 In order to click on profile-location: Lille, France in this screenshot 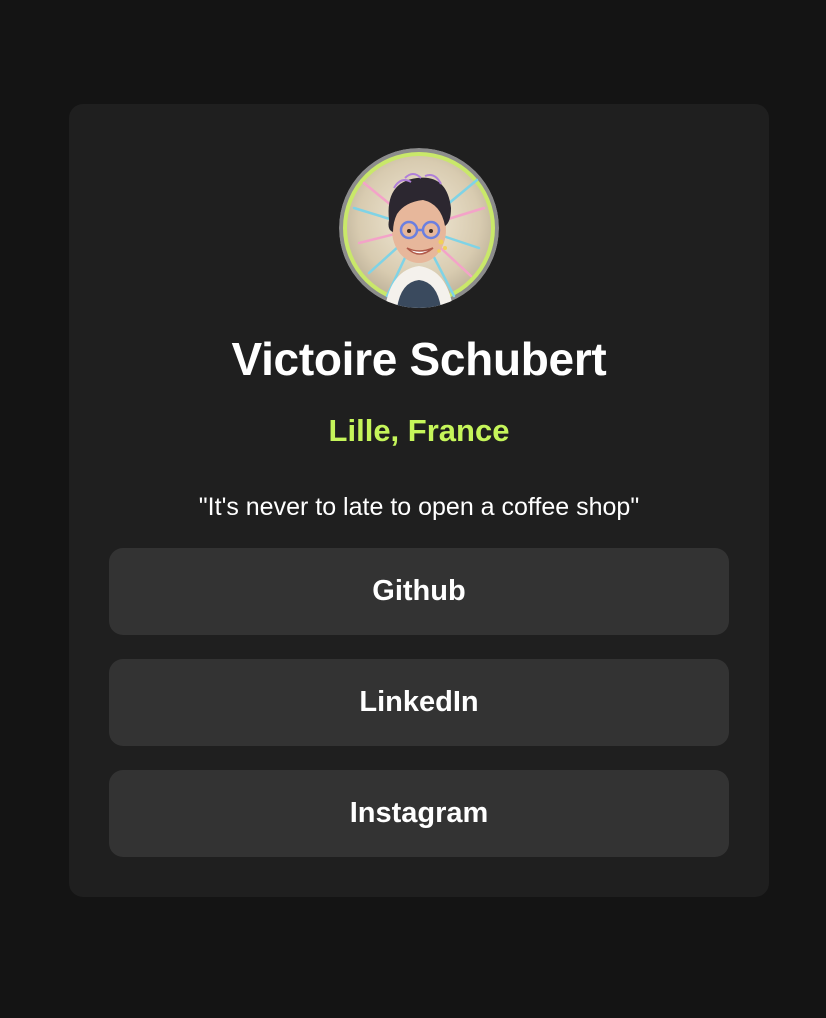, I will do `click(419, 430)`.